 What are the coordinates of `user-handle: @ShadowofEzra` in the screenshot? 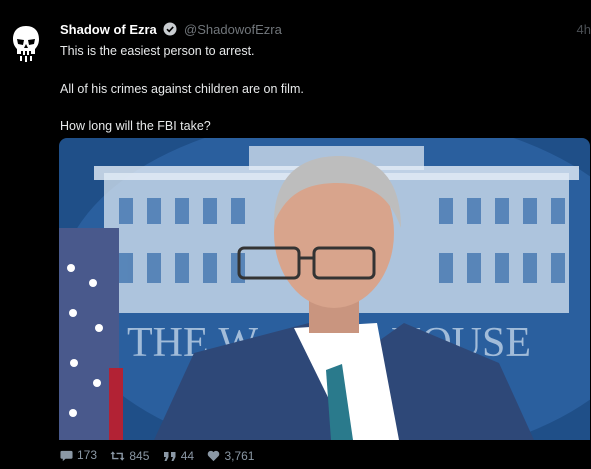 It's located at (233, 29).